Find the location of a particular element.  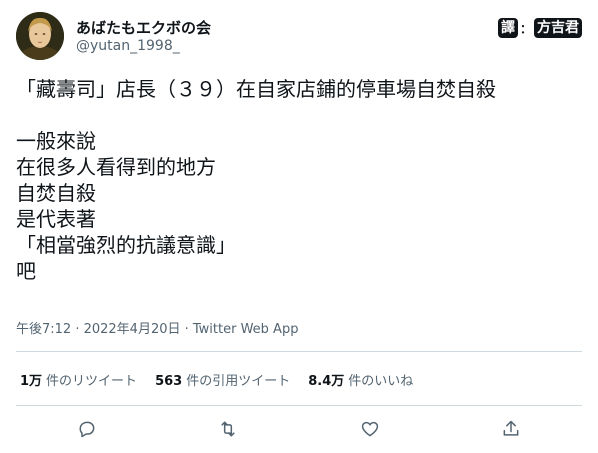

like-button is located at coordinates (370, 429).